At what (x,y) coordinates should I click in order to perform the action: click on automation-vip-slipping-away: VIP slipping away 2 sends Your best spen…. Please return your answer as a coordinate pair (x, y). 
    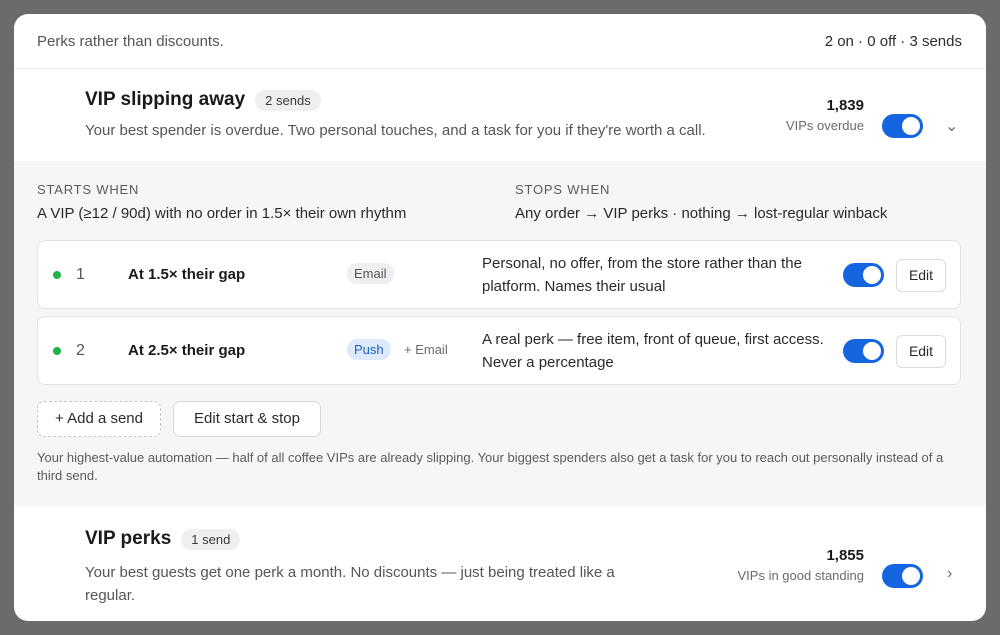
    Looking at the image, I should click on (500, 115).